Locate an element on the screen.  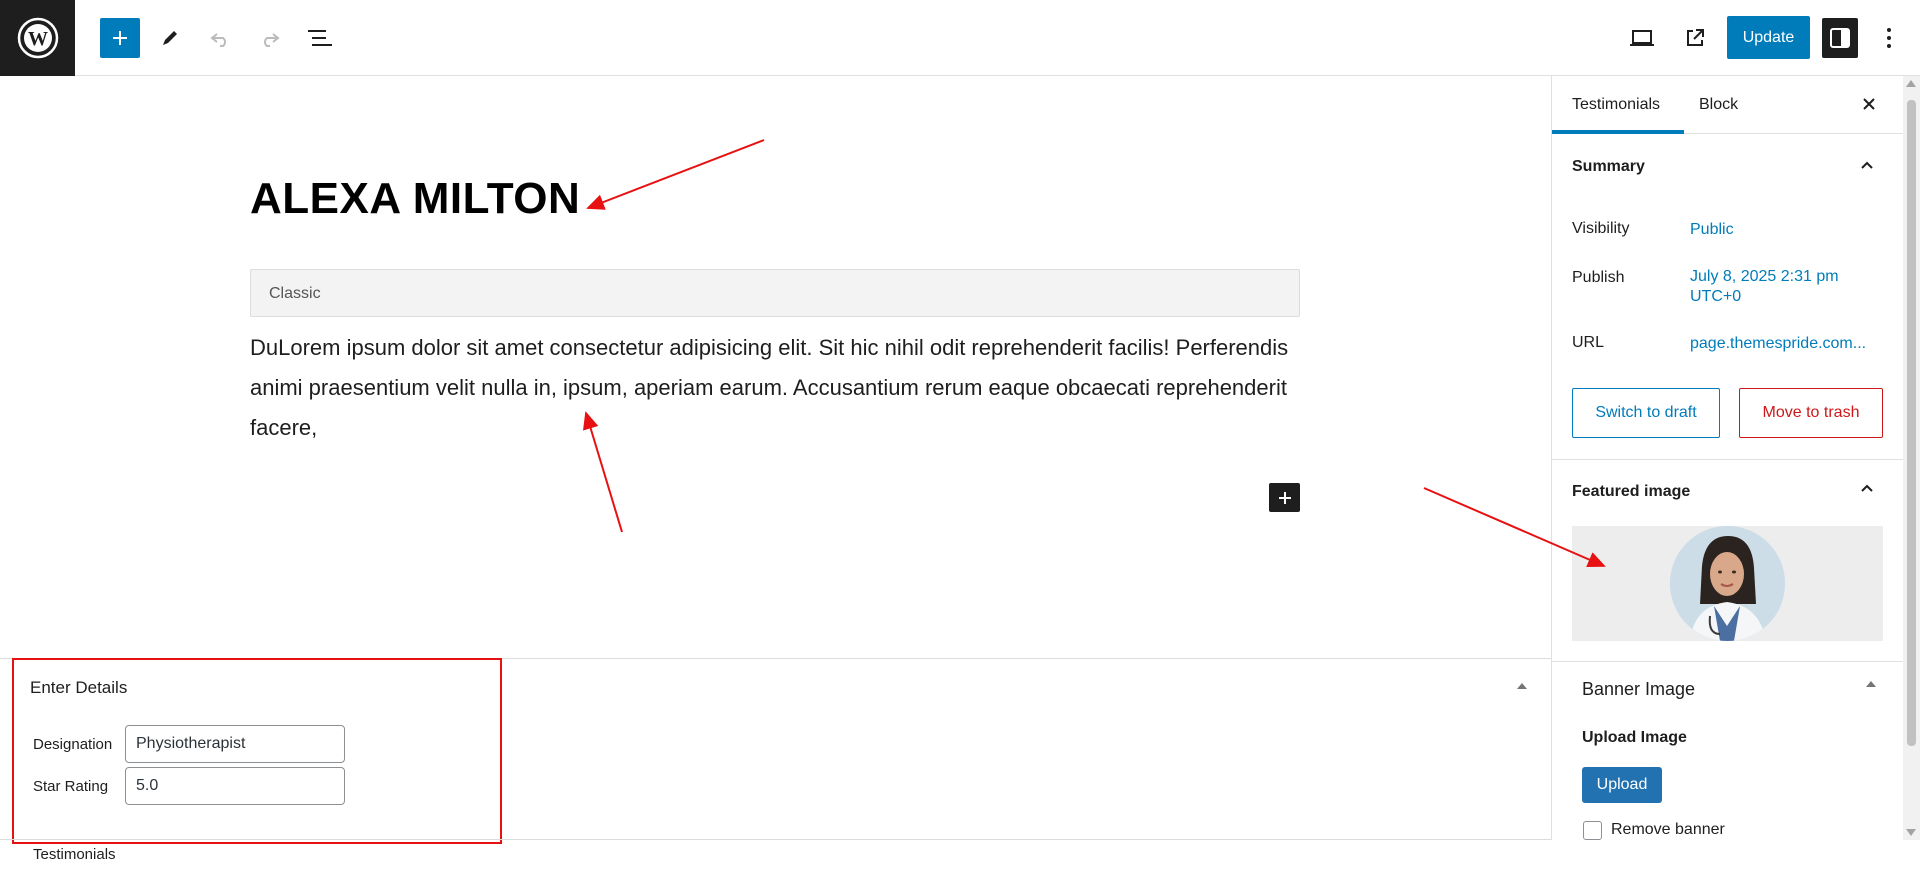
active-tab-indicator is located at coordinates (1618, 132).